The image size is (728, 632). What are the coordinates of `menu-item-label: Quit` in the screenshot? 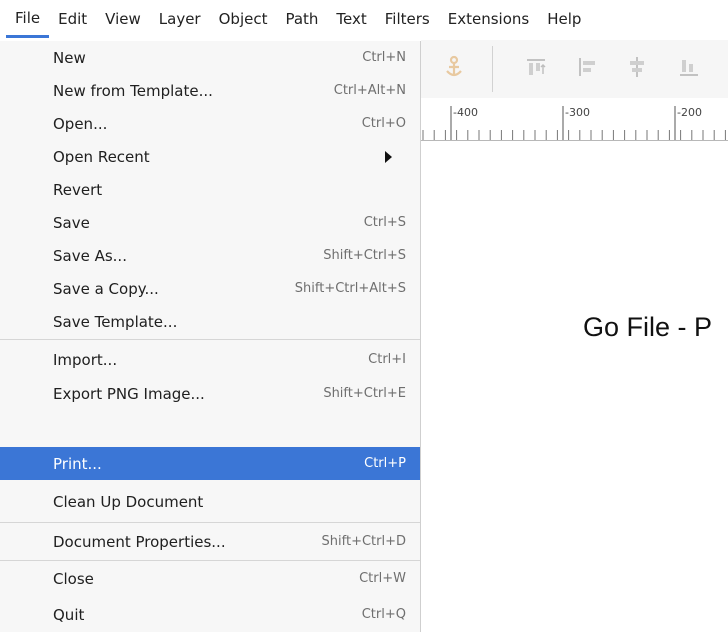 It's located at (69, 614).